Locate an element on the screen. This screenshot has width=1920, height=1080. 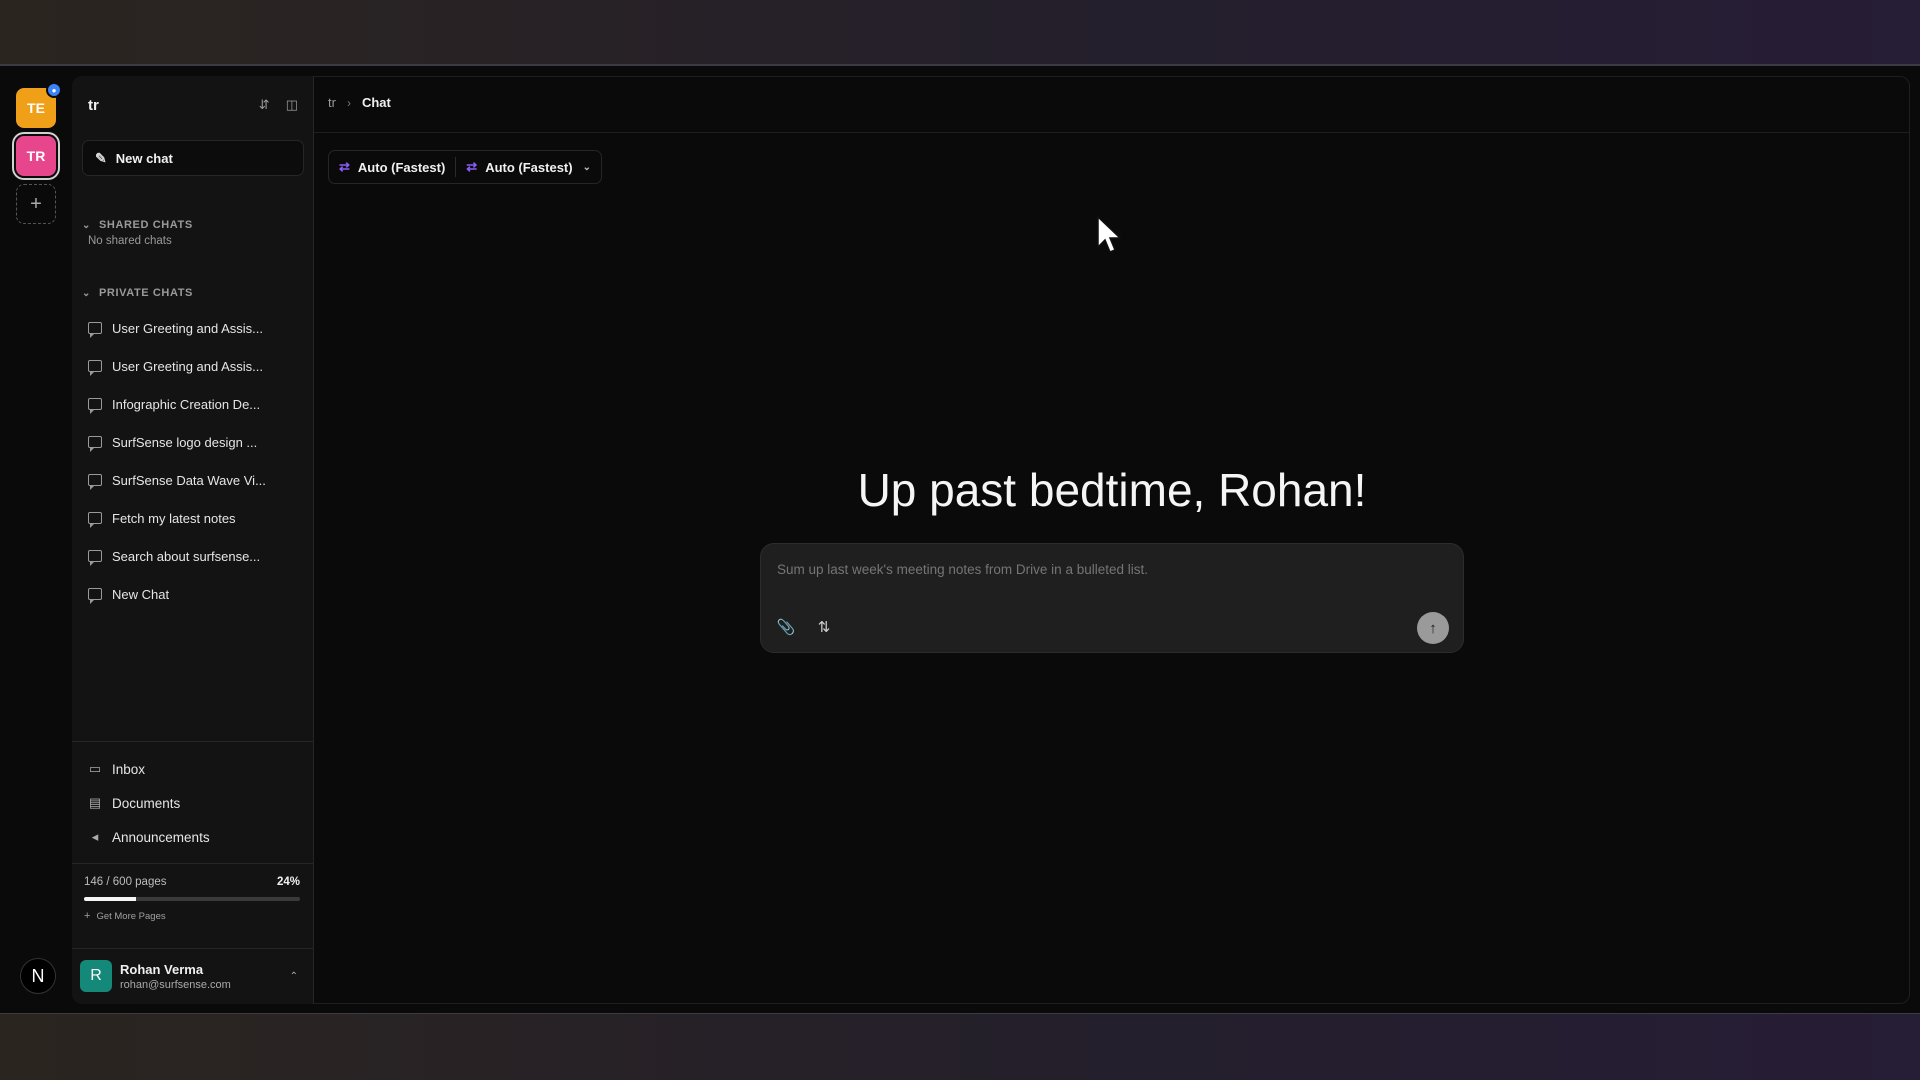
megaphone-icon: ◂ is located at coordinates (95, 836).